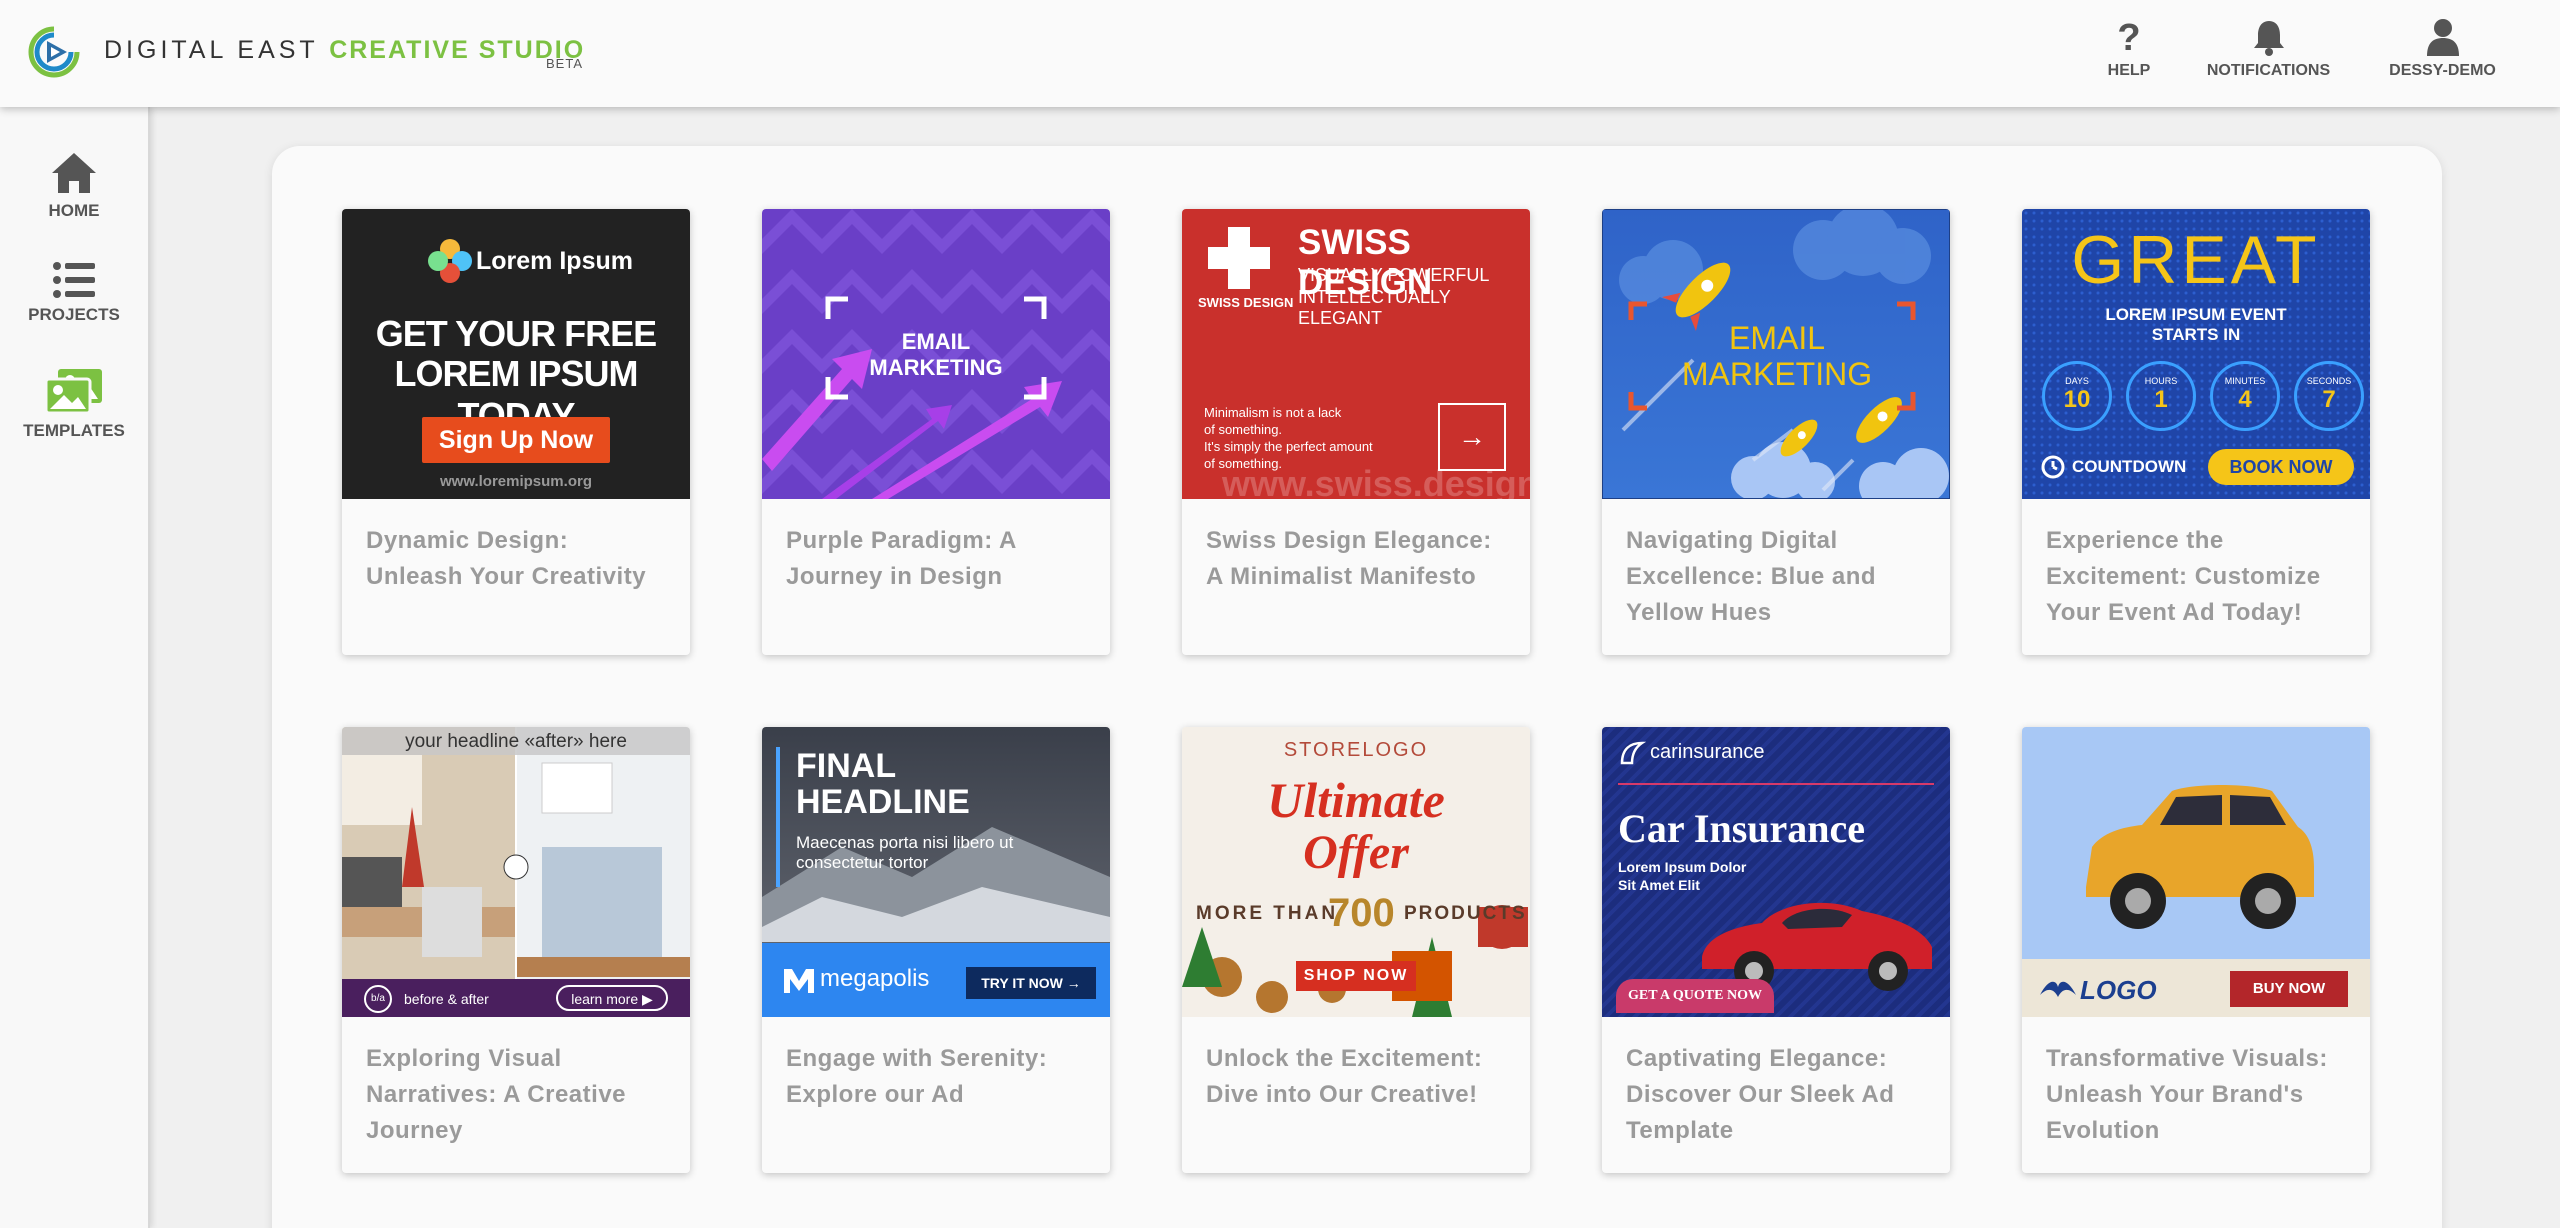 The width and height of the screenshot is (2560, 1228). Describe the element at coordinates (2442, 49) in the screenshot. I see `user-menu-button: DESSY-DEMO` at that location.